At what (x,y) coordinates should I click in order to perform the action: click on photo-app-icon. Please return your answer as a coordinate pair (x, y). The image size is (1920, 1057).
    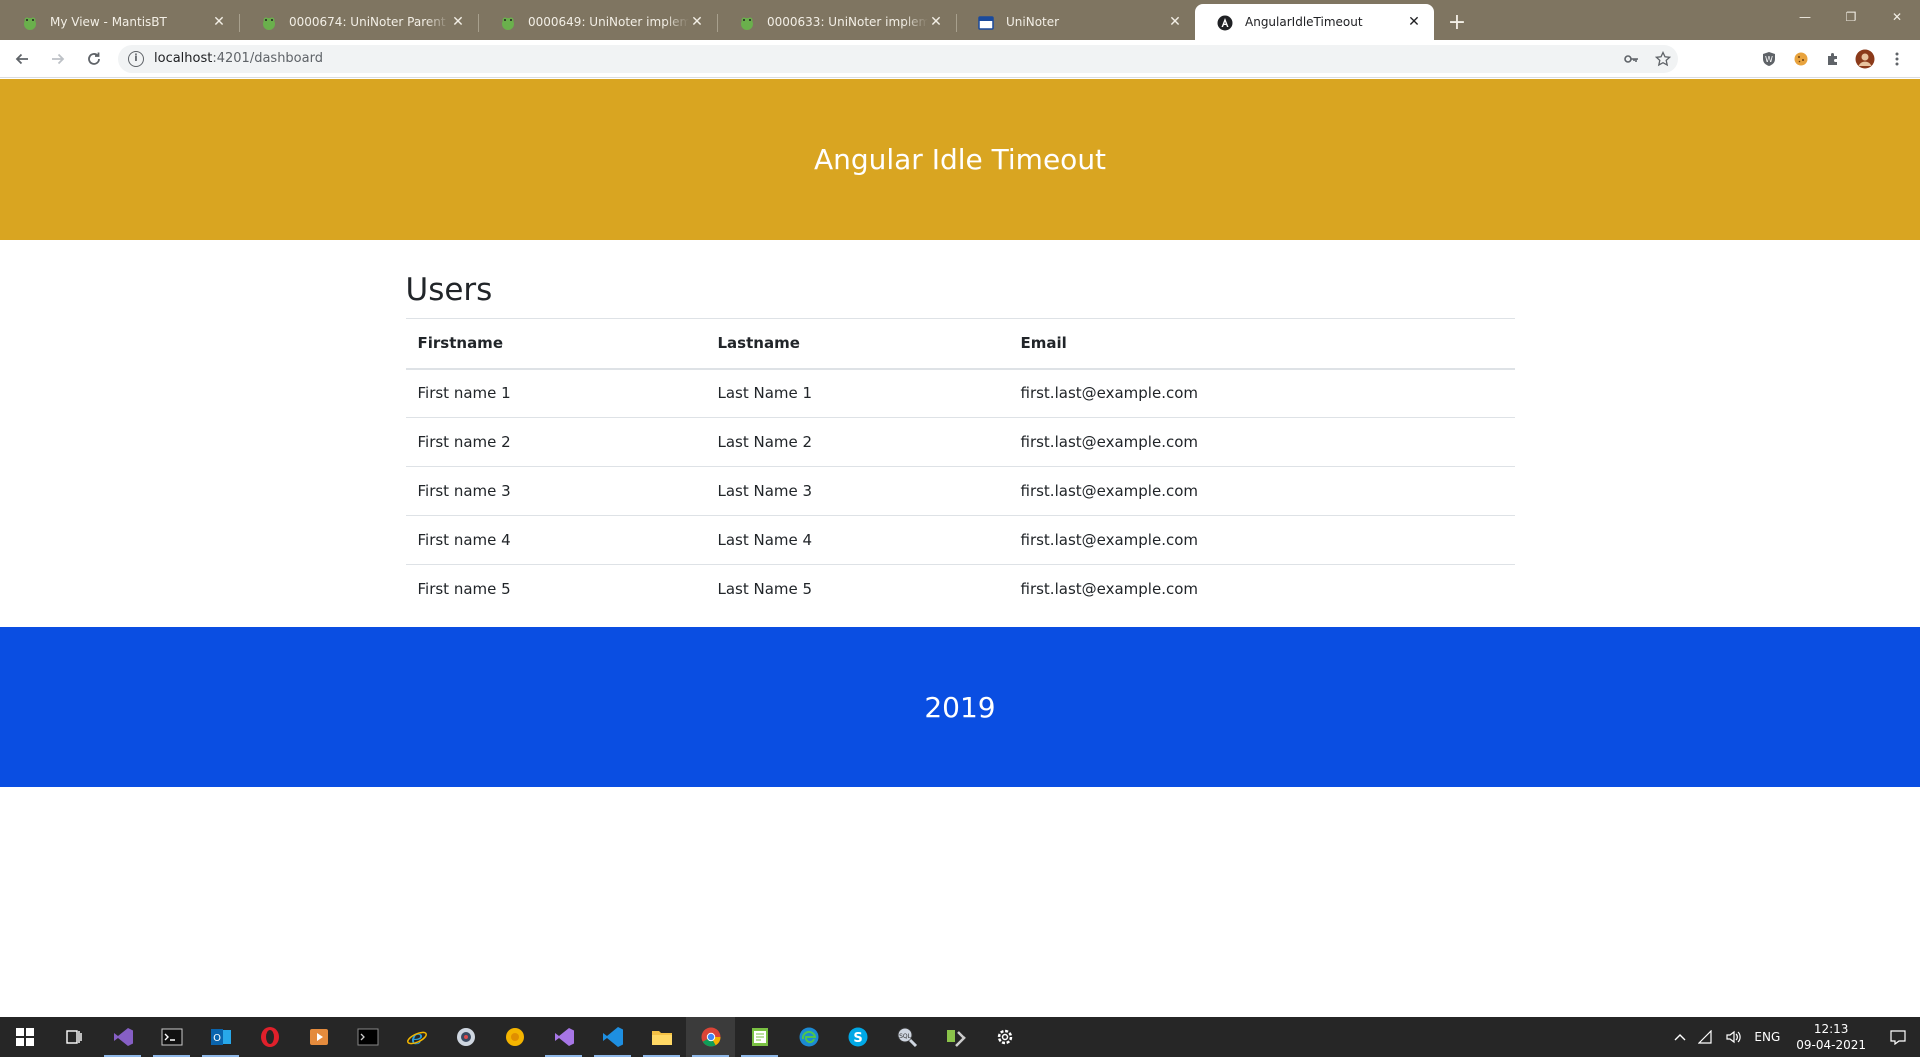
    Looking at the image, I should click on (465, 1037).